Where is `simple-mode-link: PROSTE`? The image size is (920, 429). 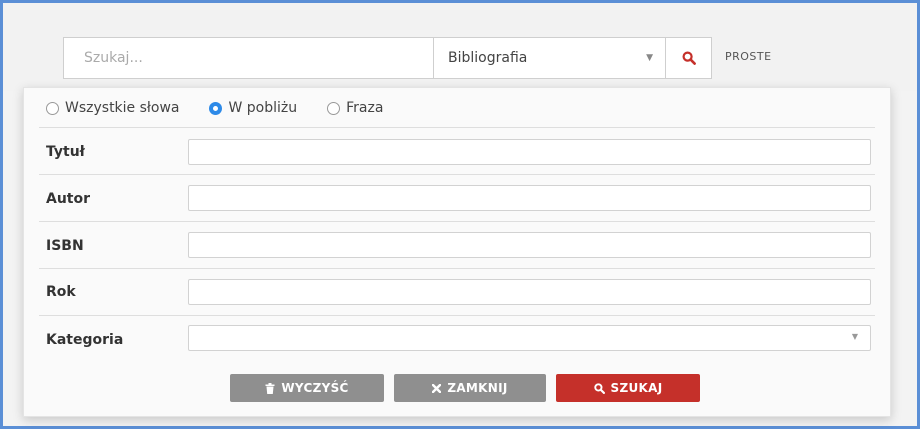 simple-mode-link: PROSTE is located at coordinates (748, 56).